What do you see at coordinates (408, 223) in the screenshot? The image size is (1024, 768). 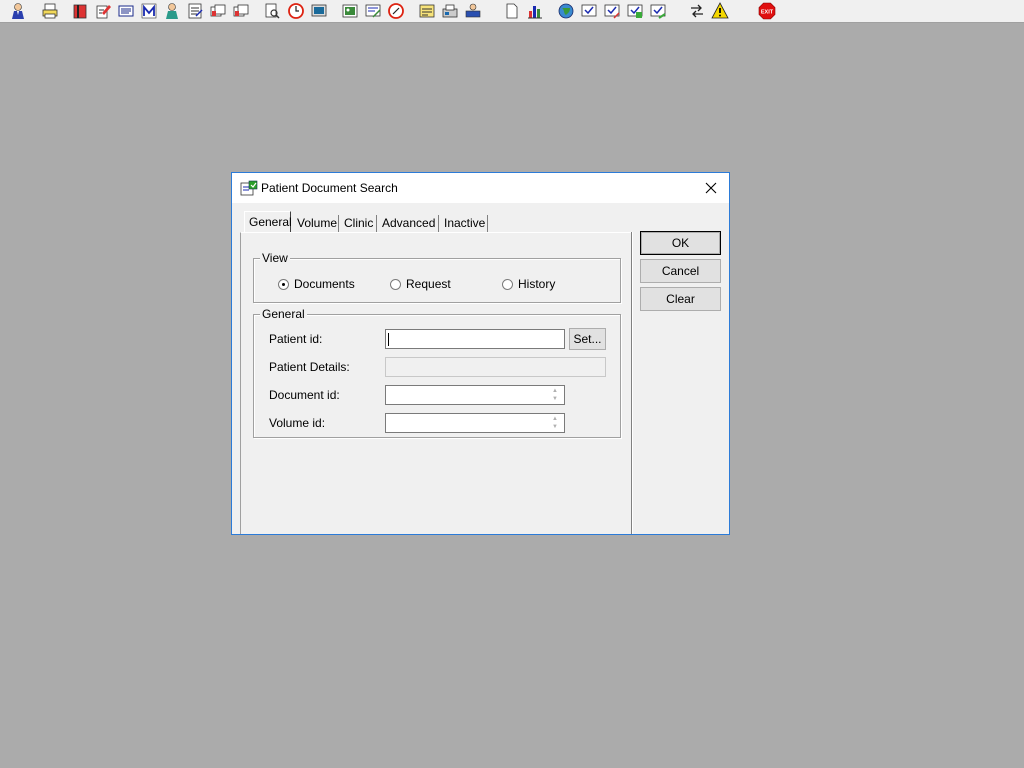 I see `tab-advanced: Advanced` at bounding box center [408, 223].